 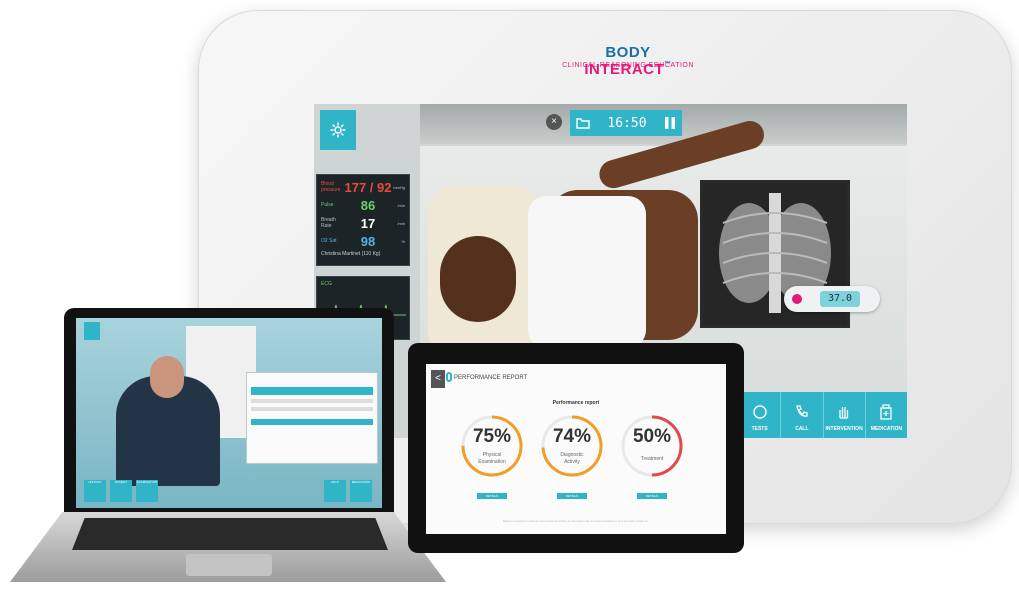 What do you see at coordinates (478, 279) in the screenshot?
I see `patient-head` at bounding box center [478, 279].